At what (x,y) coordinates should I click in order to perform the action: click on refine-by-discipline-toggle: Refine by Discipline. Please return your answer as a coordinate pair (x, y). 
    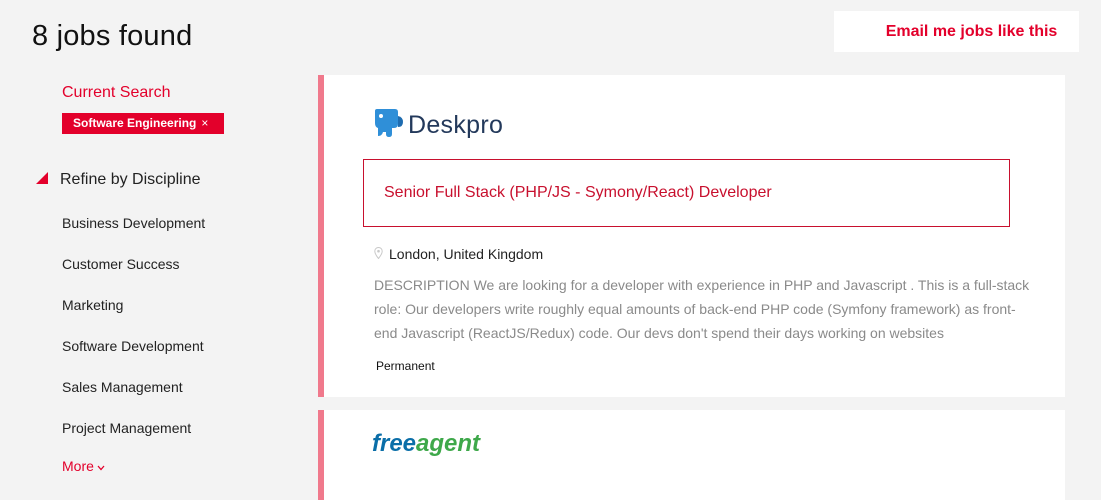
    Looking at the image, I should click on (118, 180).